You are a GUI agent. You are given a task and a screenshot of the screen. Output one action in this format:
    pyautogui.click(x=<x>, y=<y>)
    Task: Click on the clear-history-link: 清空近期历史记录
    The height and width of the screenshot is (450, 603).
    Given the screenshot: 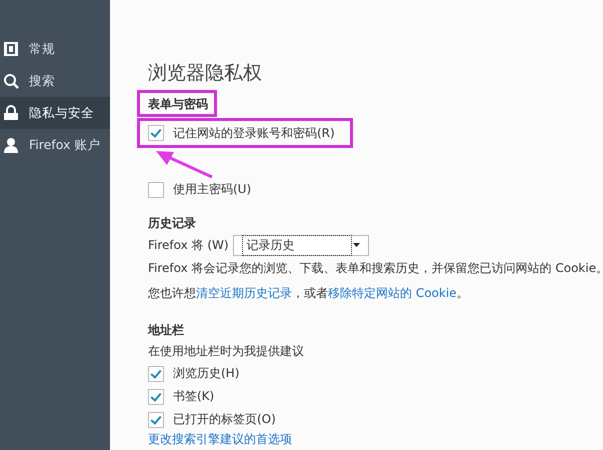 What is the action you would take?
    pyautogui.click(x=244, y=293)
    